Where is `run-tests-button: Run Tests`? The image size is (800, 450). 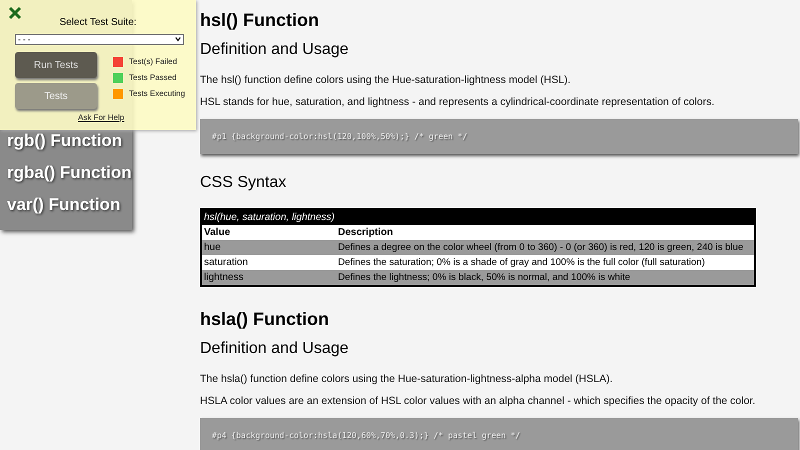
run-tests-button: Run Tests is located at coordinates (56, 65).